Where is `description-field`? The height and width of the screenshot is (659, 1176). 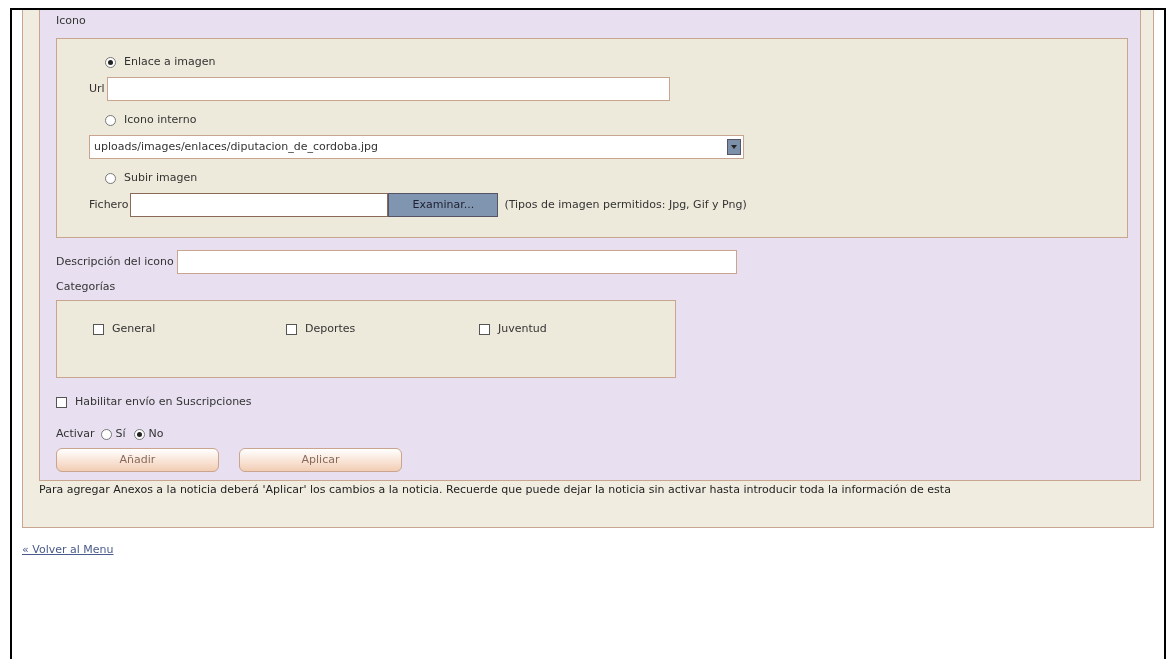
description-field is located at coordinates (456, 262).